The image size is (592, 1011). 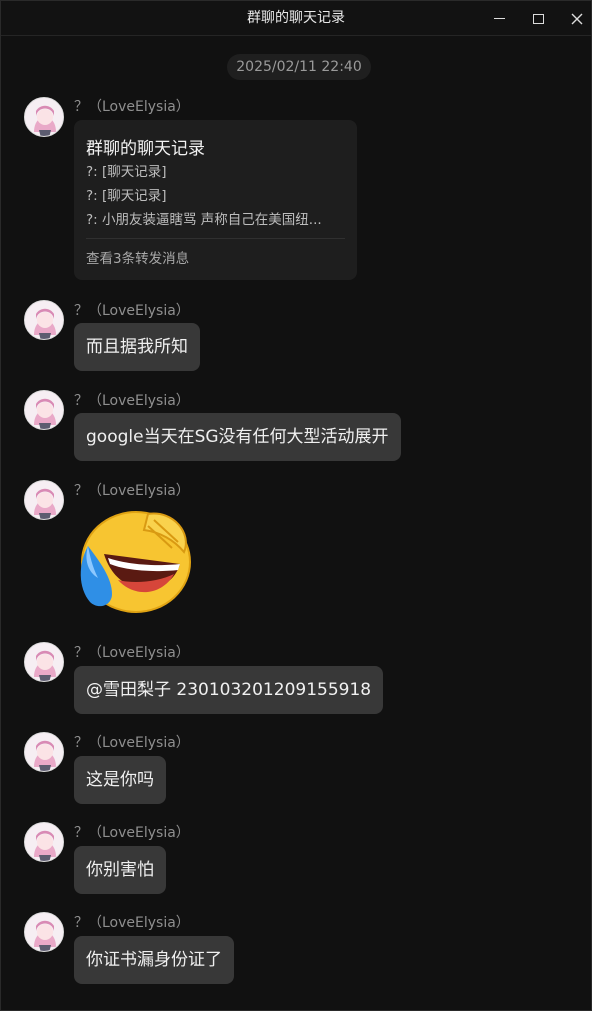 What do you see at coordinates (215, 238) in the screenshot?
I see `forward-card-divider` at bounding box center [215, 238].